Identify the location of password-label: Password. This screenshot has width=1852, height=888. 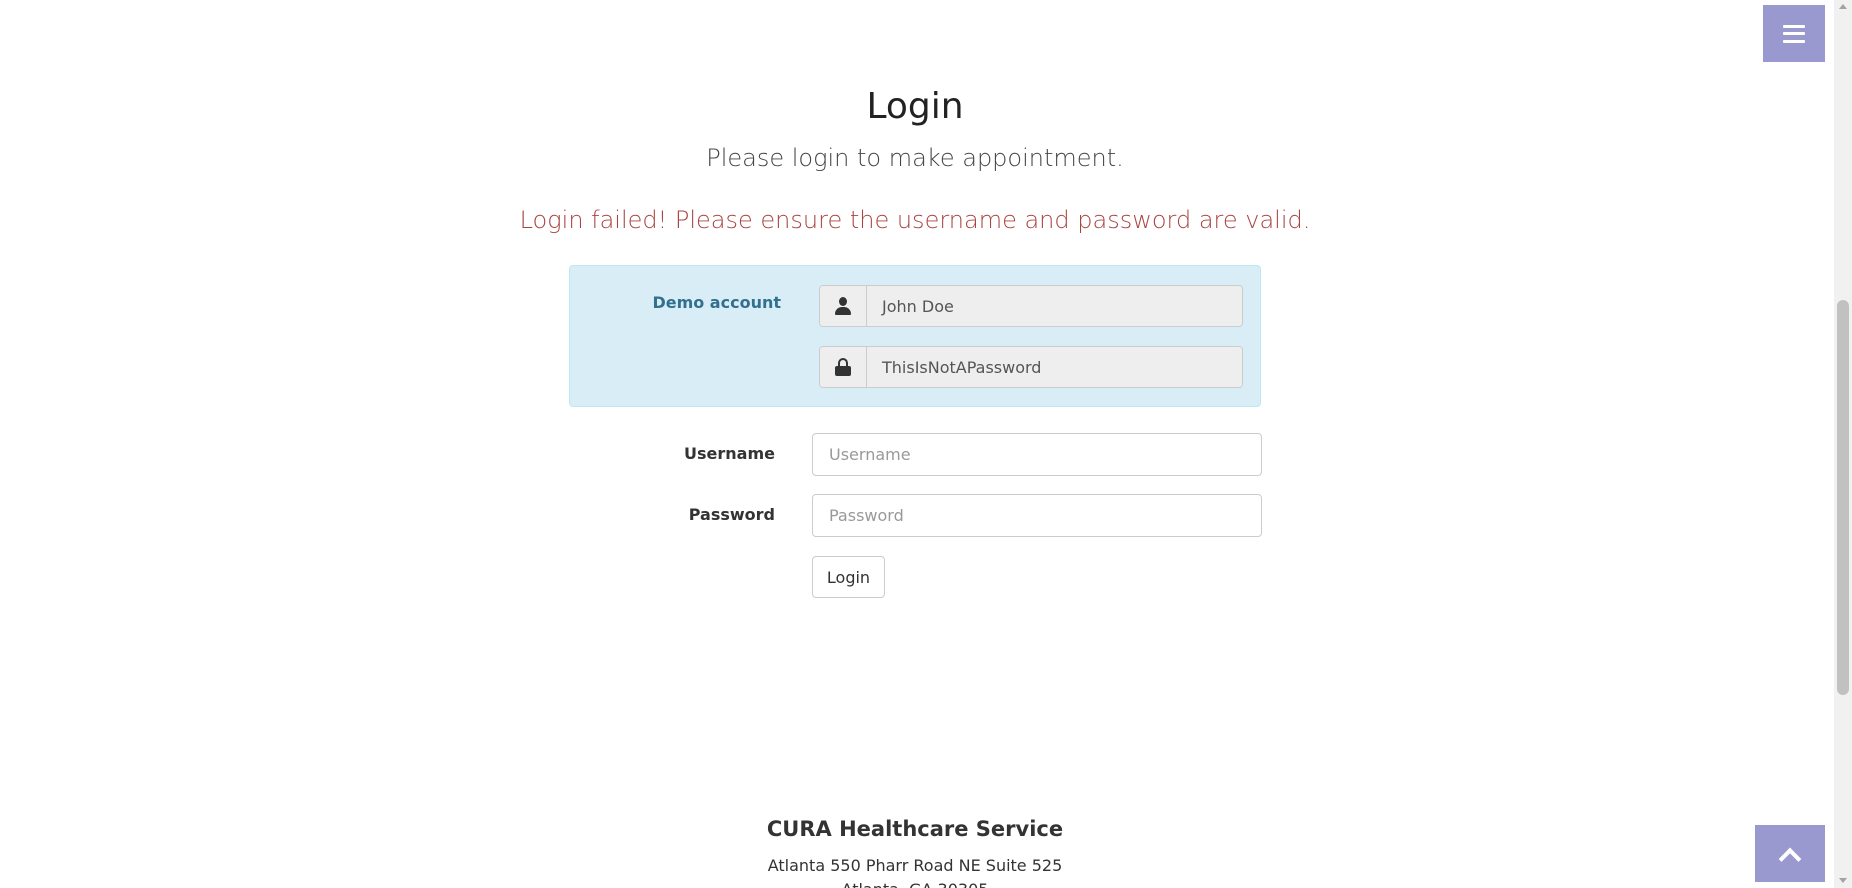
(731, 514).